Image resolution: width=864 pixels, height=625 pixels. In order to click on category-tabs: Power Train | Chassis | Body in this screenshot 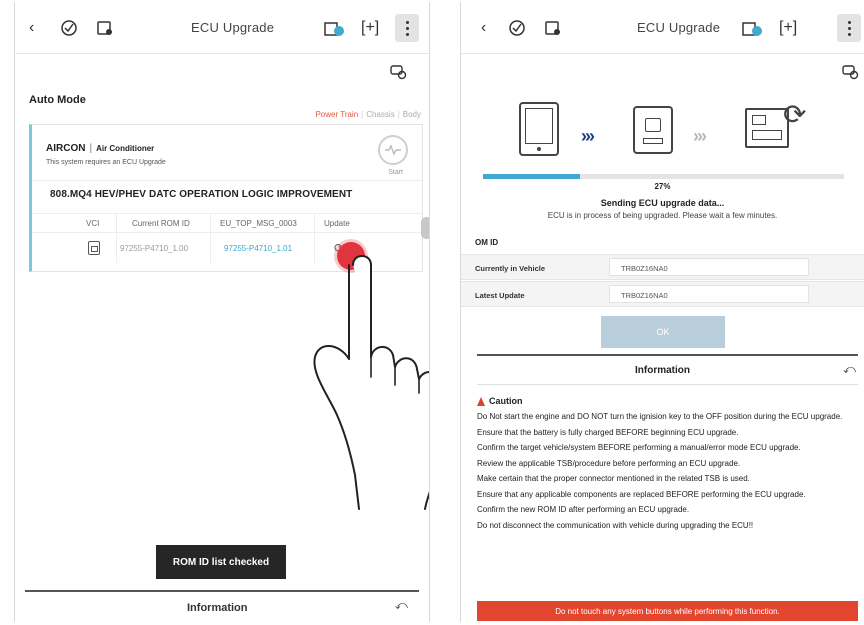, I will do `click(368, 114)`.